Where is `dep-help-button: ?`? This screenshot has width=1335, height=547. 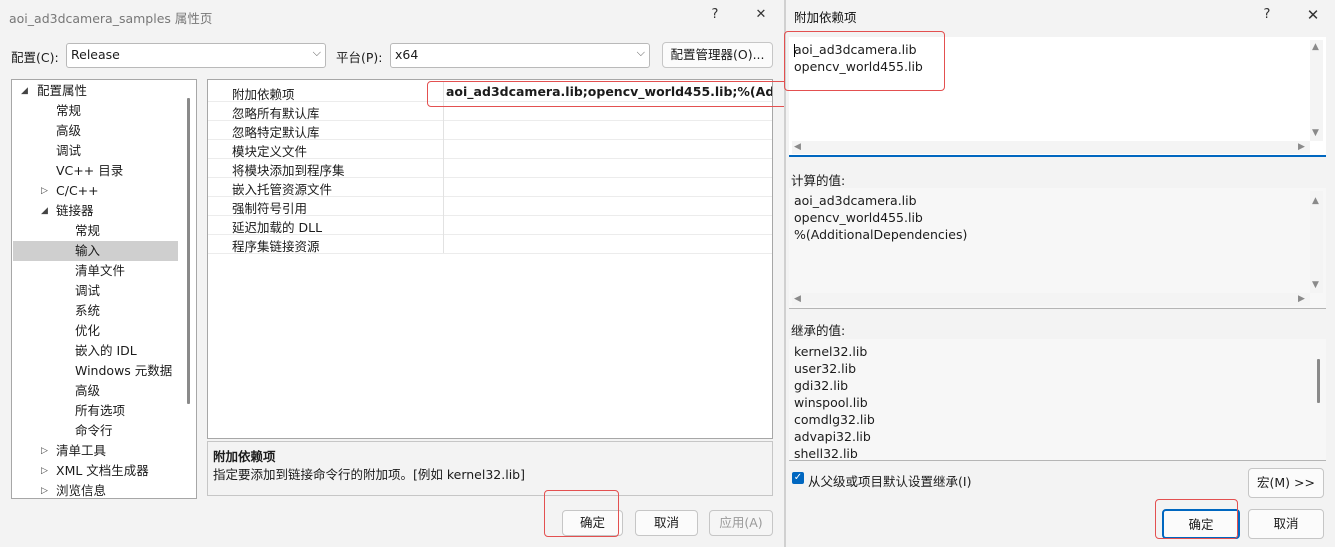
dep-help-button: ? is located at coordinates (1267, 15).